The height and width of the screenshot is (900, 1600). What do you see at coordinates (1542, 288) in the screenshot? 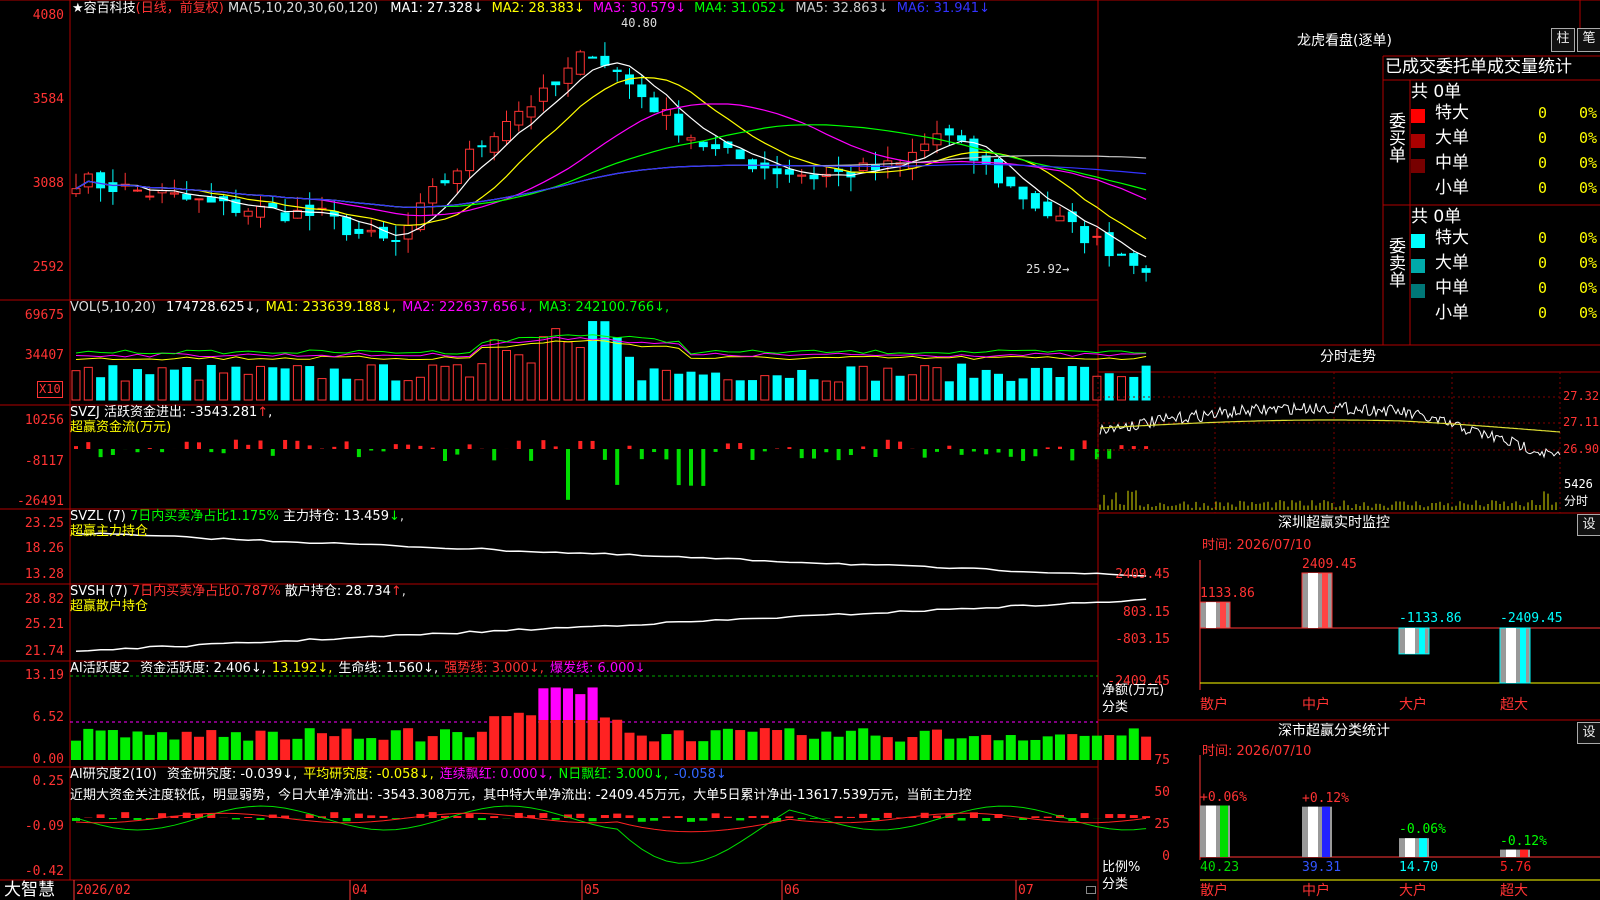
I see `sell-row-count: 0` at bounding box center [1542, 288].